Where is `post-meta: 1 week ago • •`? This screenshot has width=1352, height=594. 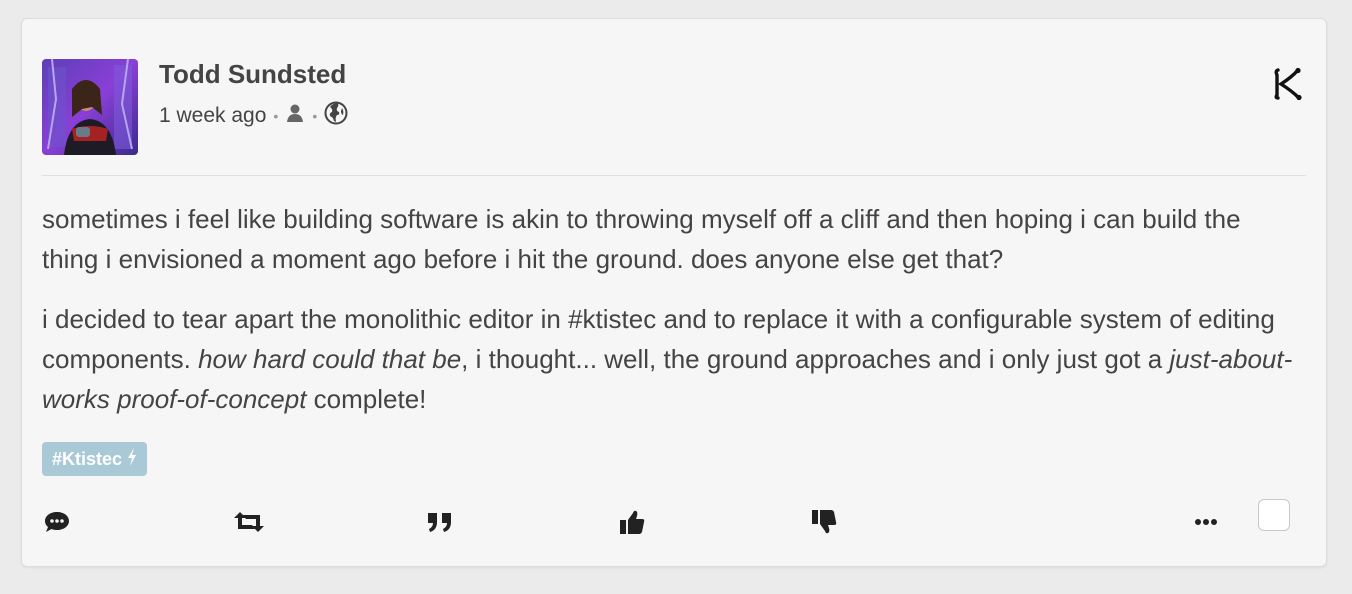 post-meta: 1 week ago • • is located at coordinates (253, 116).